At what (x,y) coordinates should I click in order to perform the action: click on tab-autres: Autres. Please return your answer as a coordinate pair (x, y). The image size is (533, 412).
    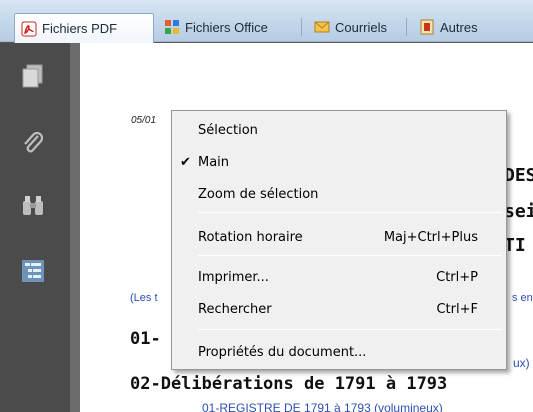
    Looking at the image, I should click on (445, 27).